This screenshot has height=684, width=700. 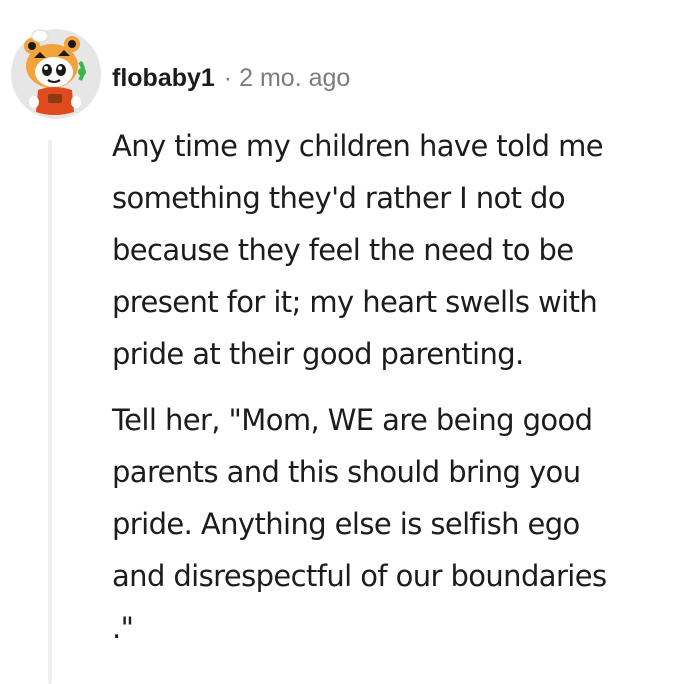 What do you see at coordinates (50, 412) in the screenshot?
I see `thread-collapse-line` at bounding box center [50, 412].